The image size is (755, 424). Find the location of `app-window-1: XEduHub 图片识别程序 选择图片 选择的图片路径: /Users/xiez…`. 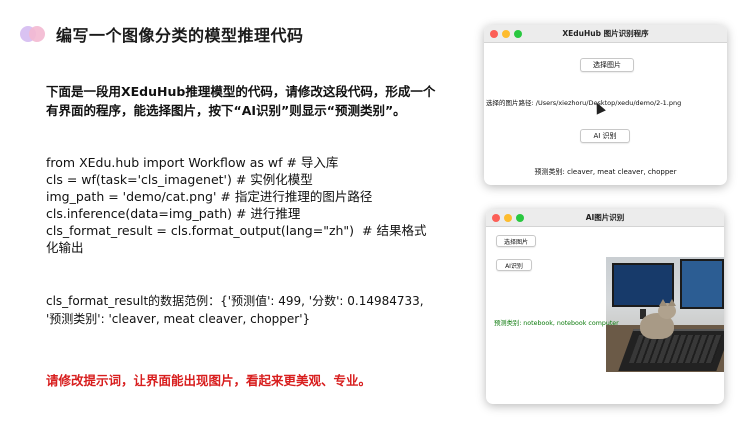

app-window-1: XEduHub 图片识别程序 选择图片 选择的图片路径: /Users/xiez… is located at coordinates (605, 105).